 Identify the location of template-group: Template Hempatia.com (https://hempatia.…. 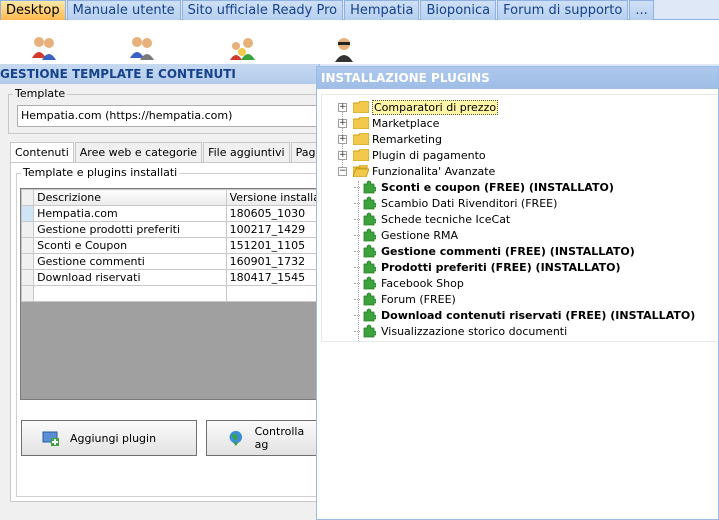
(168, 110).